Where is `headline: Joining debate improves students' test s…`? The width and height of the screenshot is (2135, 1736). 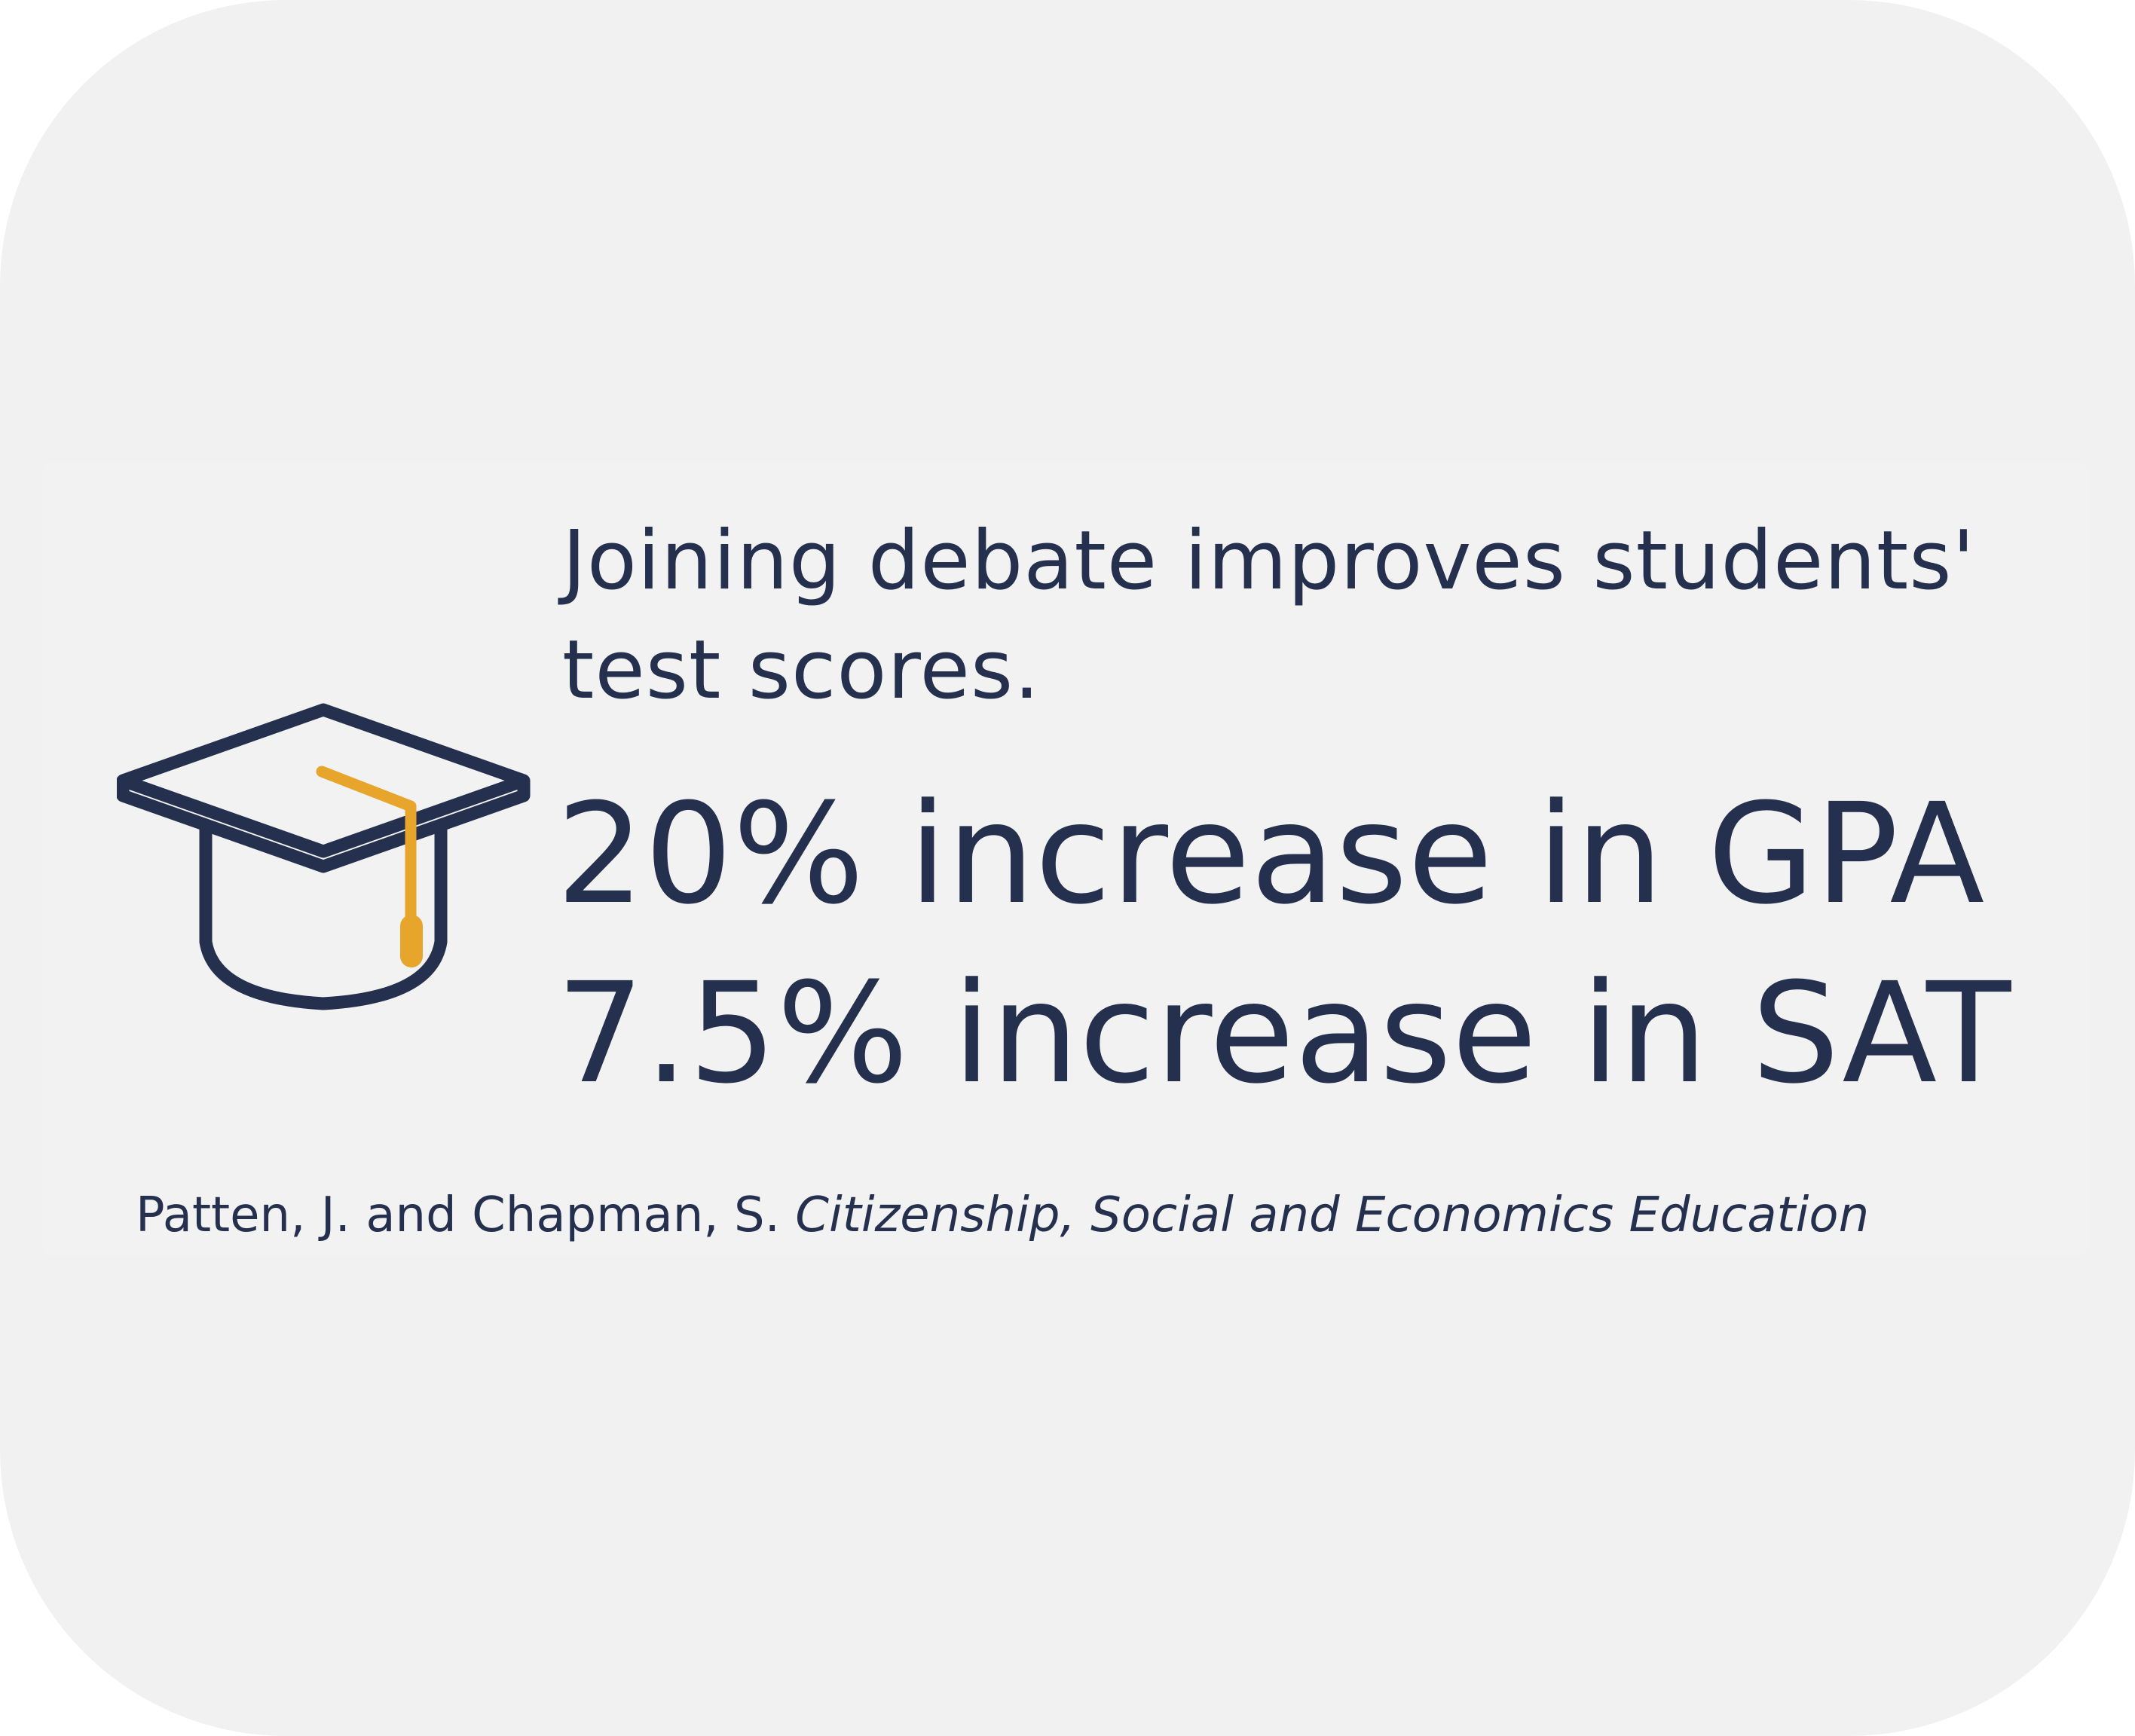
headline: Joining debate improves students' test s… is located at coordinates (1269, 615).